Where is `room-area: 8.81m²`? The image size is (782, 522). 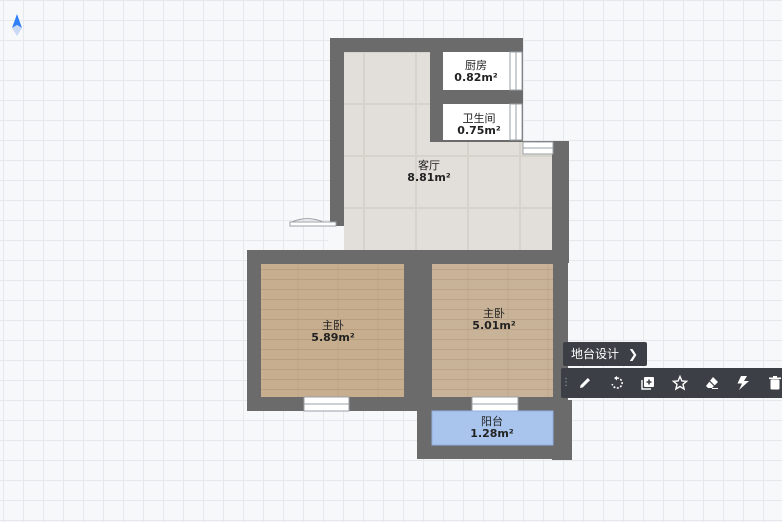 room-area: 8.81m² is located at coordinates (429, 177).